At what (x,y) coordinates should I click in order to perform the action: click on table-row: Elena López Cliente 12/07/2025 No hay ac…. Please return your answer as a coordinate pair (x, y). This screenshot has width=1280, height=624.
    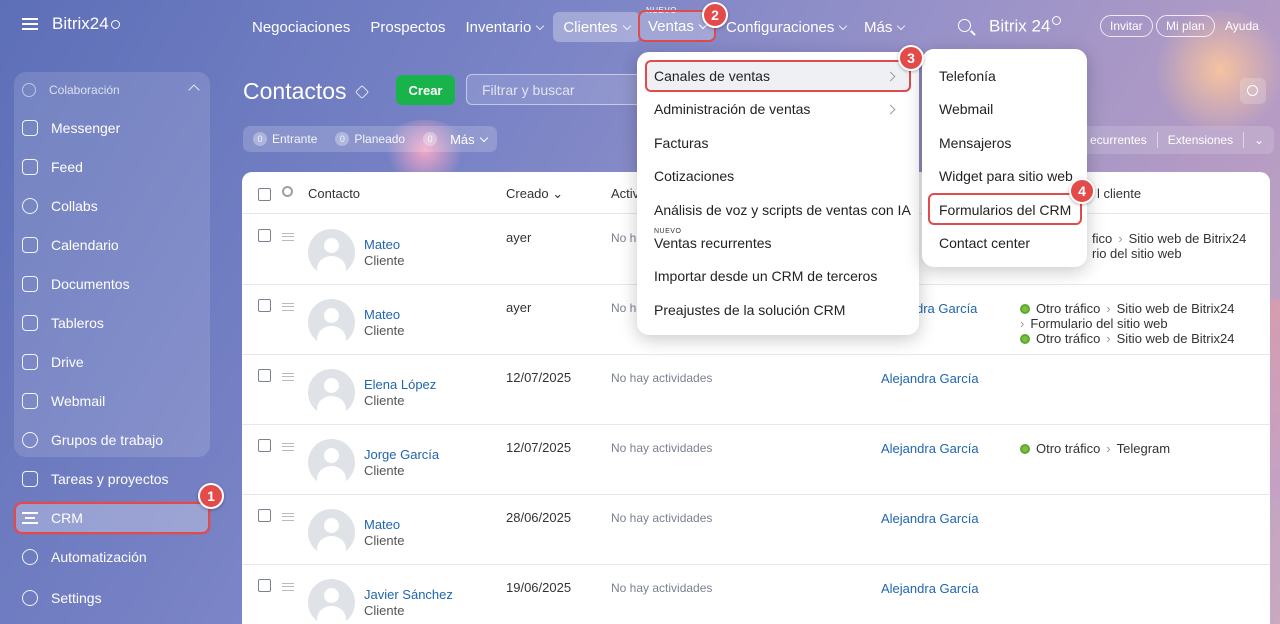
    Looking at the image, I should click on (756, 390).